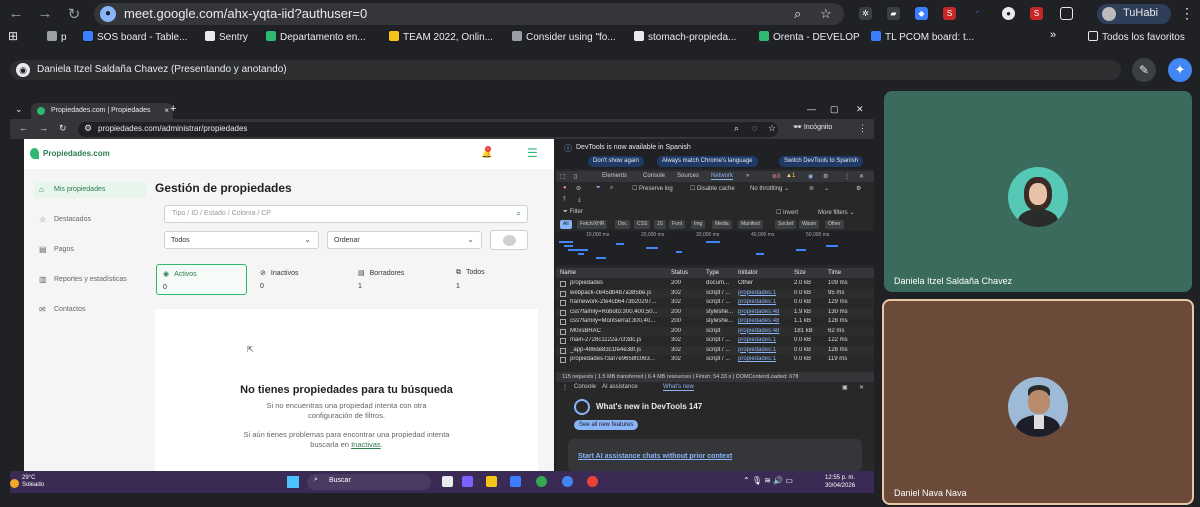  Describe the element at coordinates (769, 188) in the screenshot. I see `throttling-select: No throttling ⌄` at that location.